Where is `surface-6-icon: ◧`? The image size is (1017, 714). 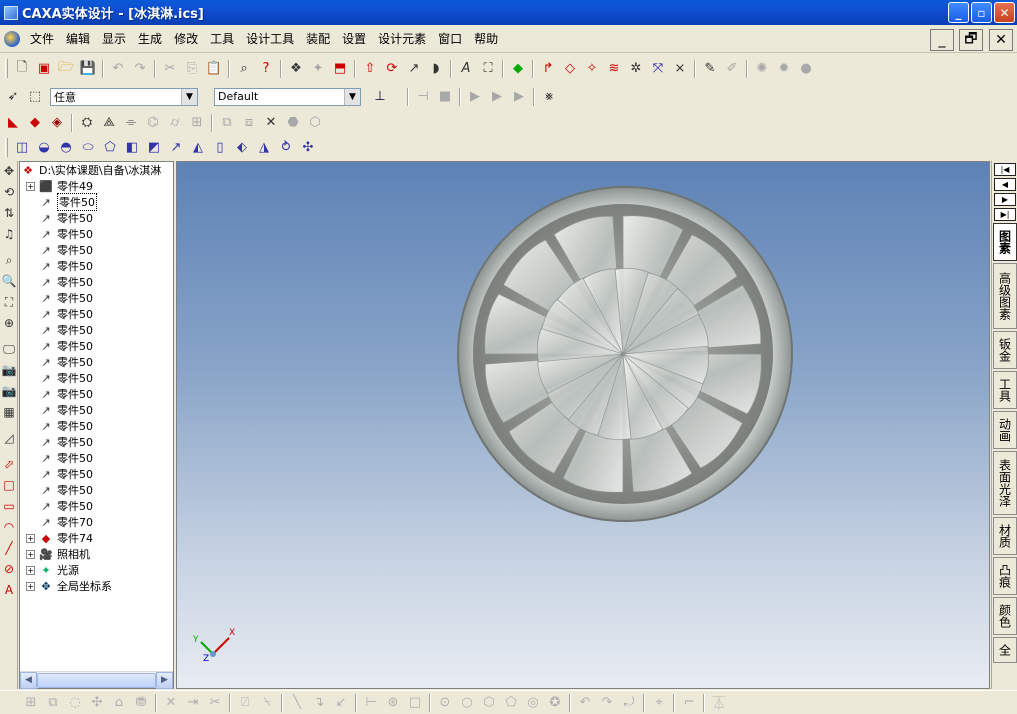
surface-6-icon: ◧ is located at coordinates (132, 148).